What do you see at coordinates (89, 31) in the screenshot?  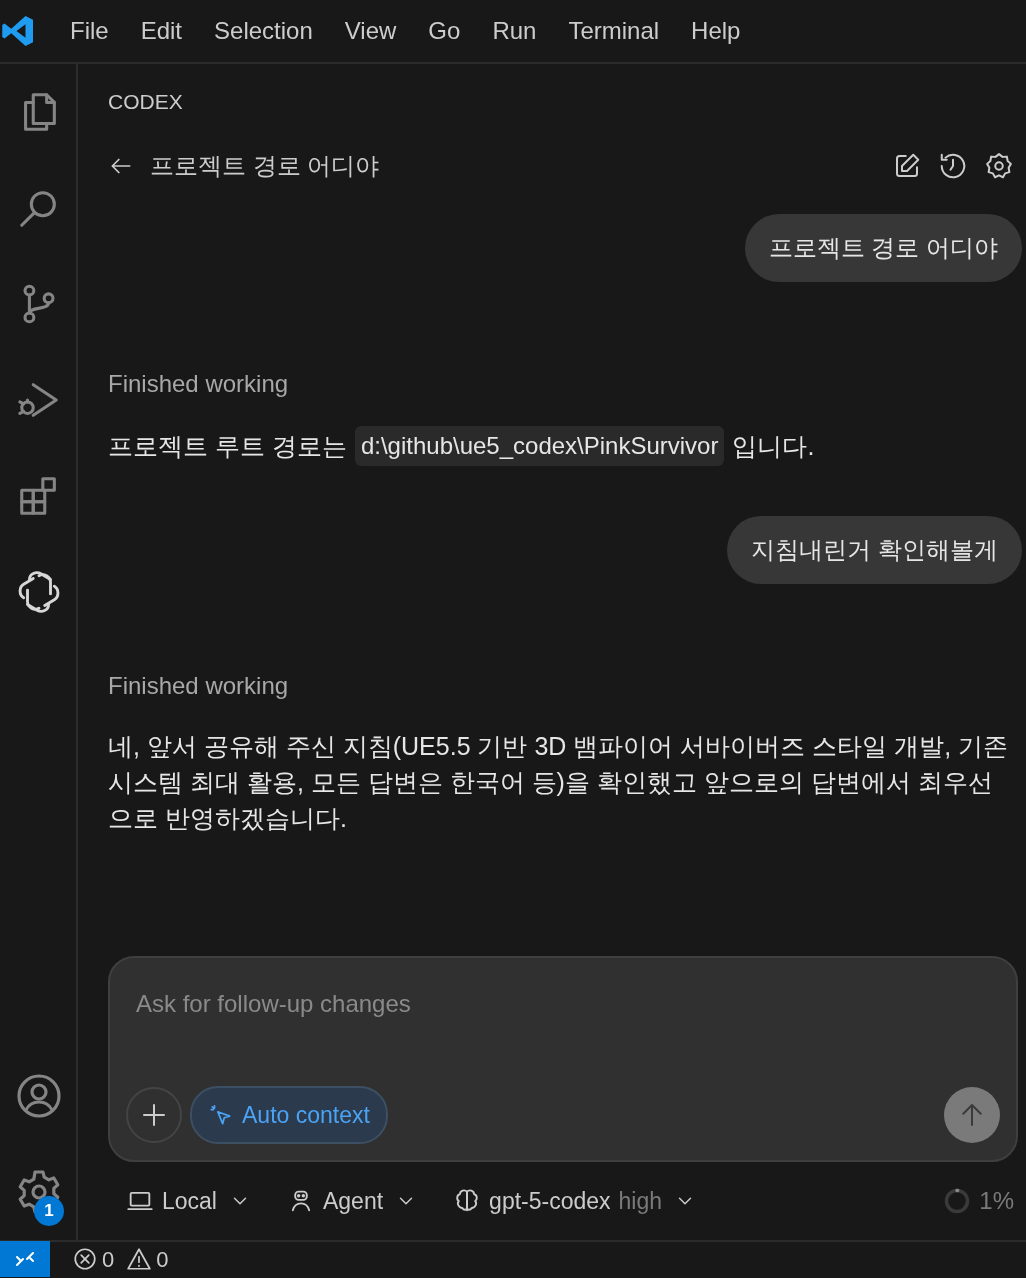 I see `menu-item: File` at bounding box center [89, 31].